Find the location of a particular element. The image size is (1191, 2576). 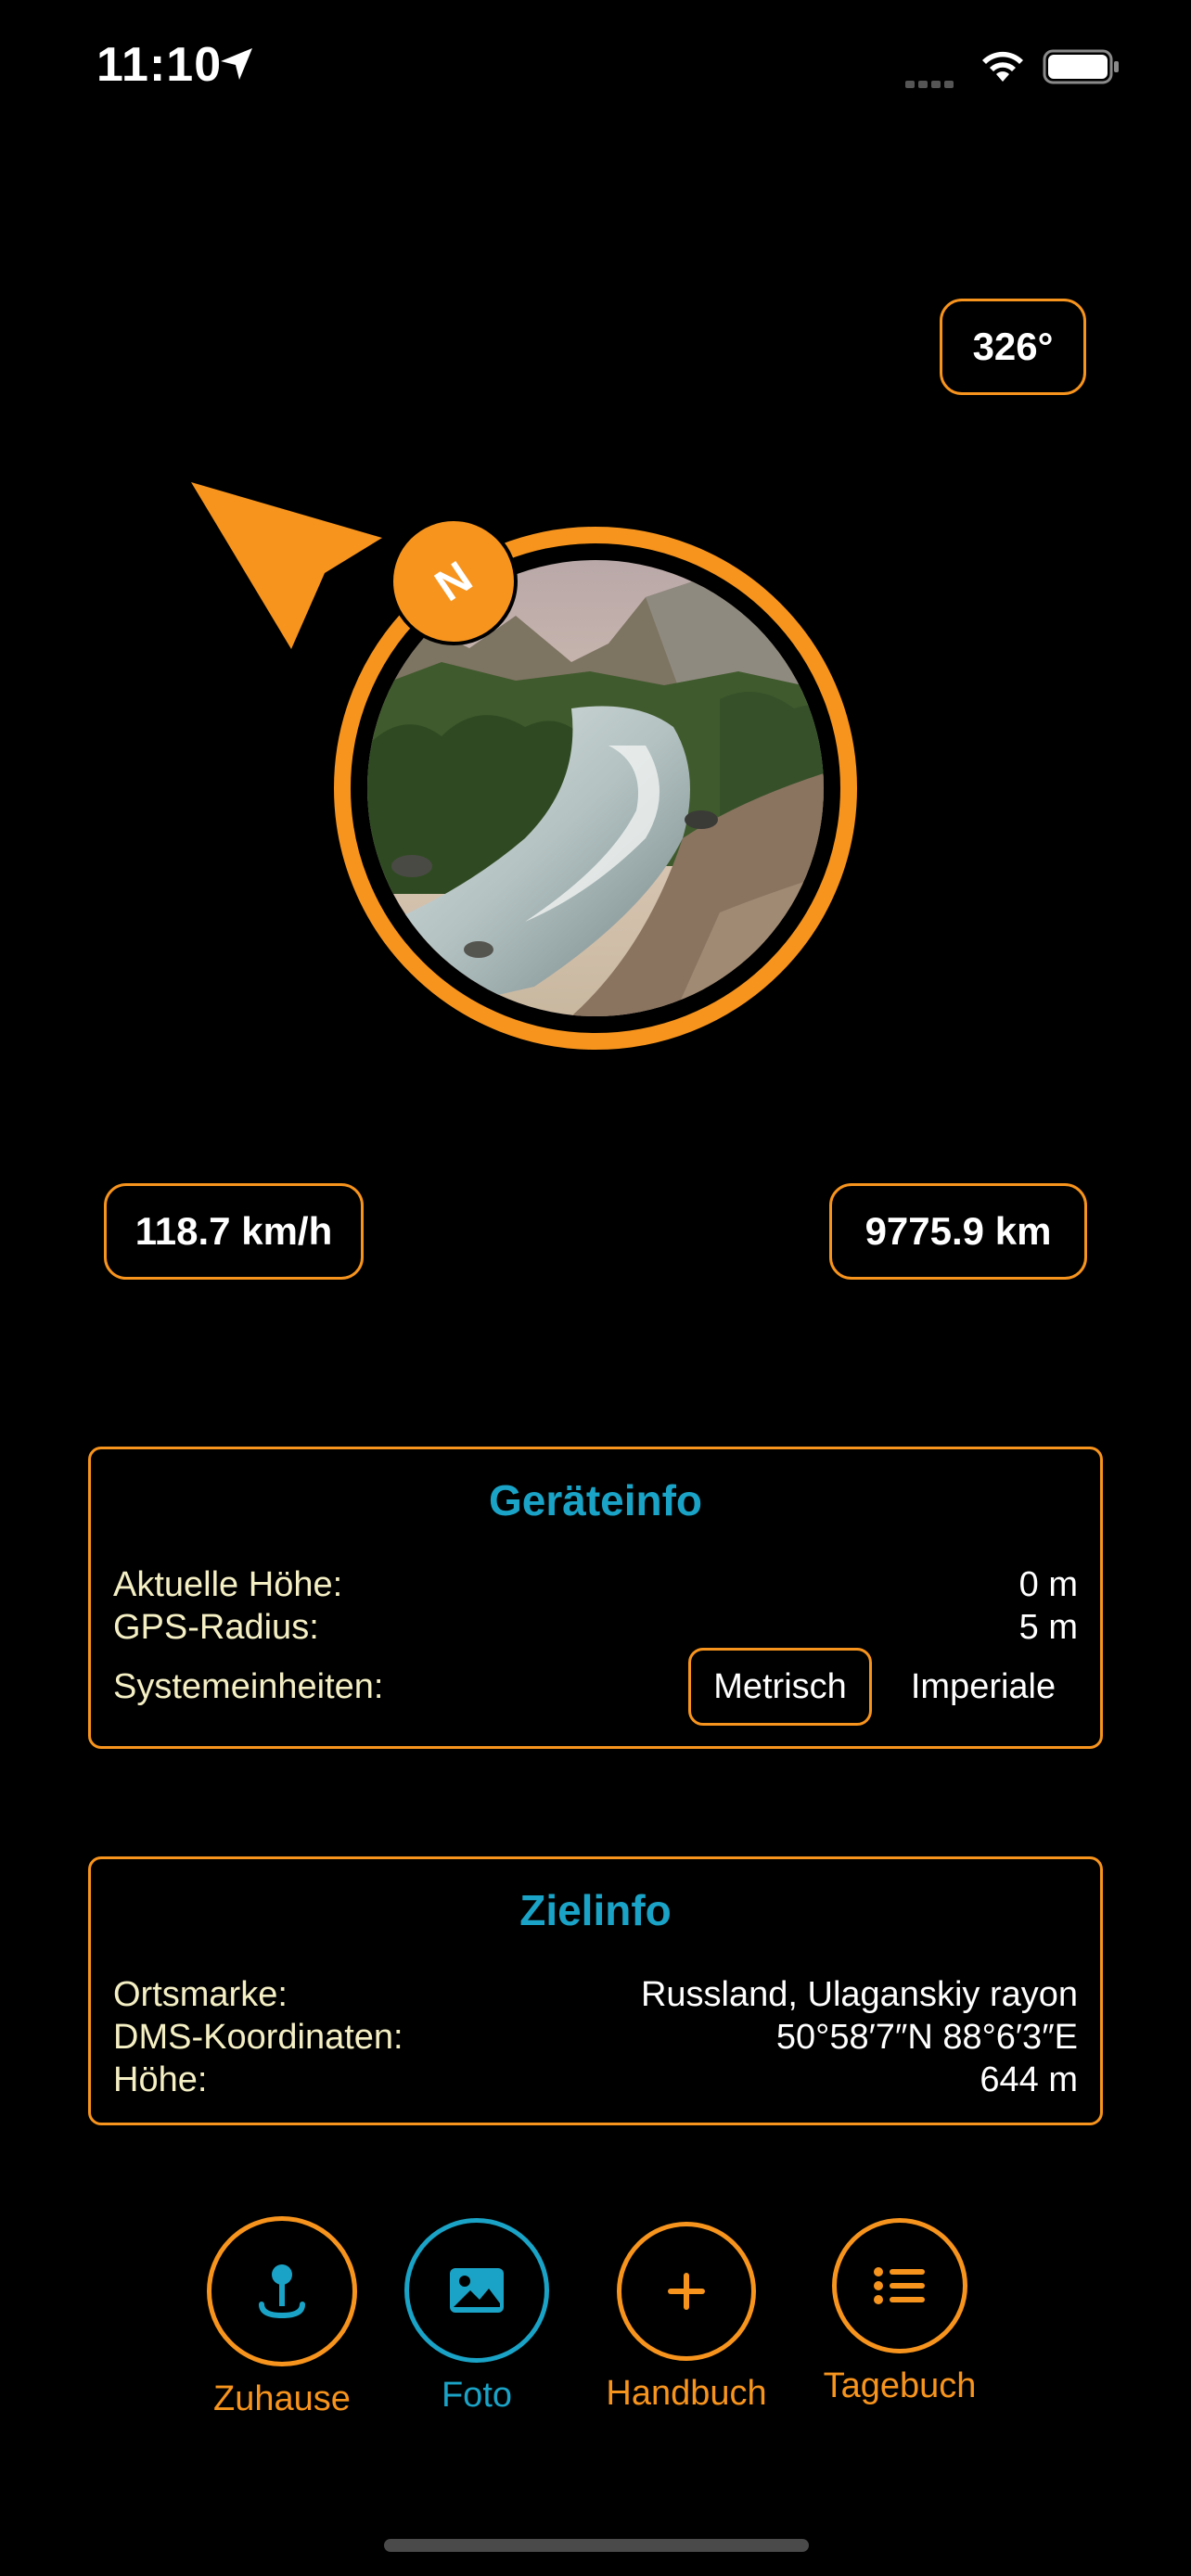

photo-label: Foto is located at coordinates (477, 2395).